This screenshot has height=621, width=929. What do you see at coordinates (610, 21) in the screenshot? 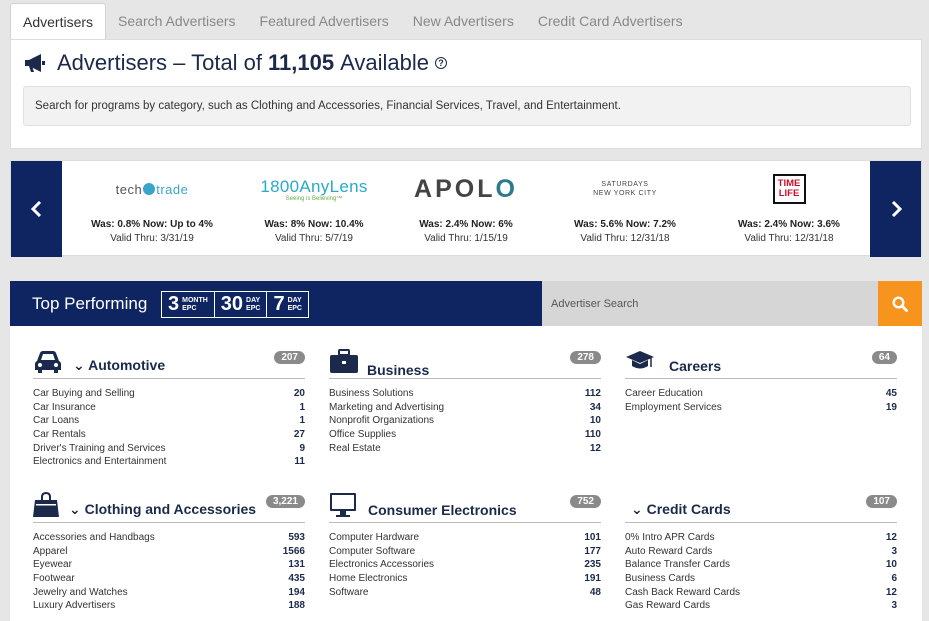
I see `tab-credit-card-advertisers: Credit Card Advertisers` at bounding box center [610, 21].